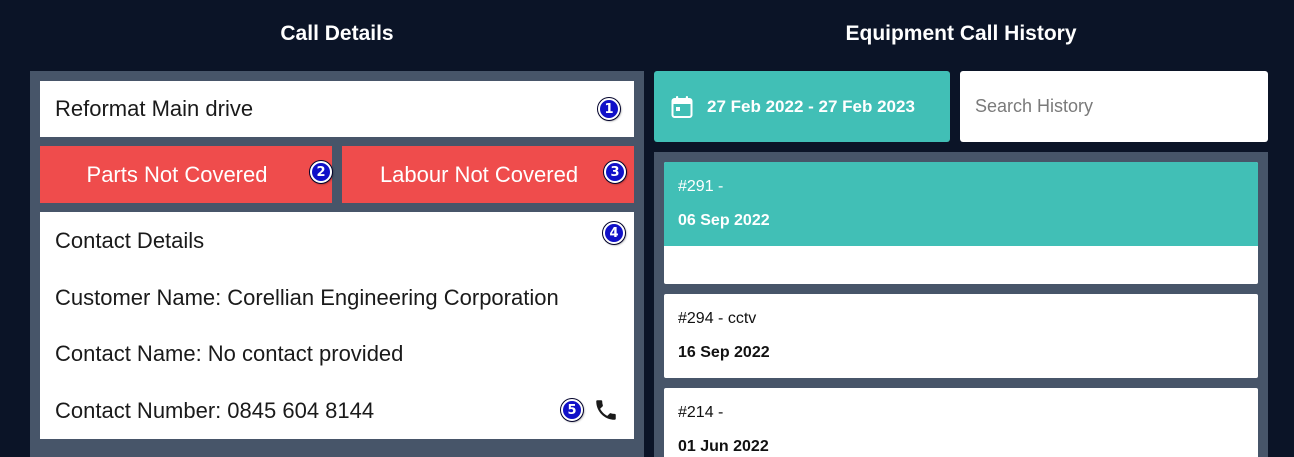  What do you see at coordinates (154, 108) in the screenshot?
I see `job-description-text: Reformat Main drive` at bounding box center [154, 108].